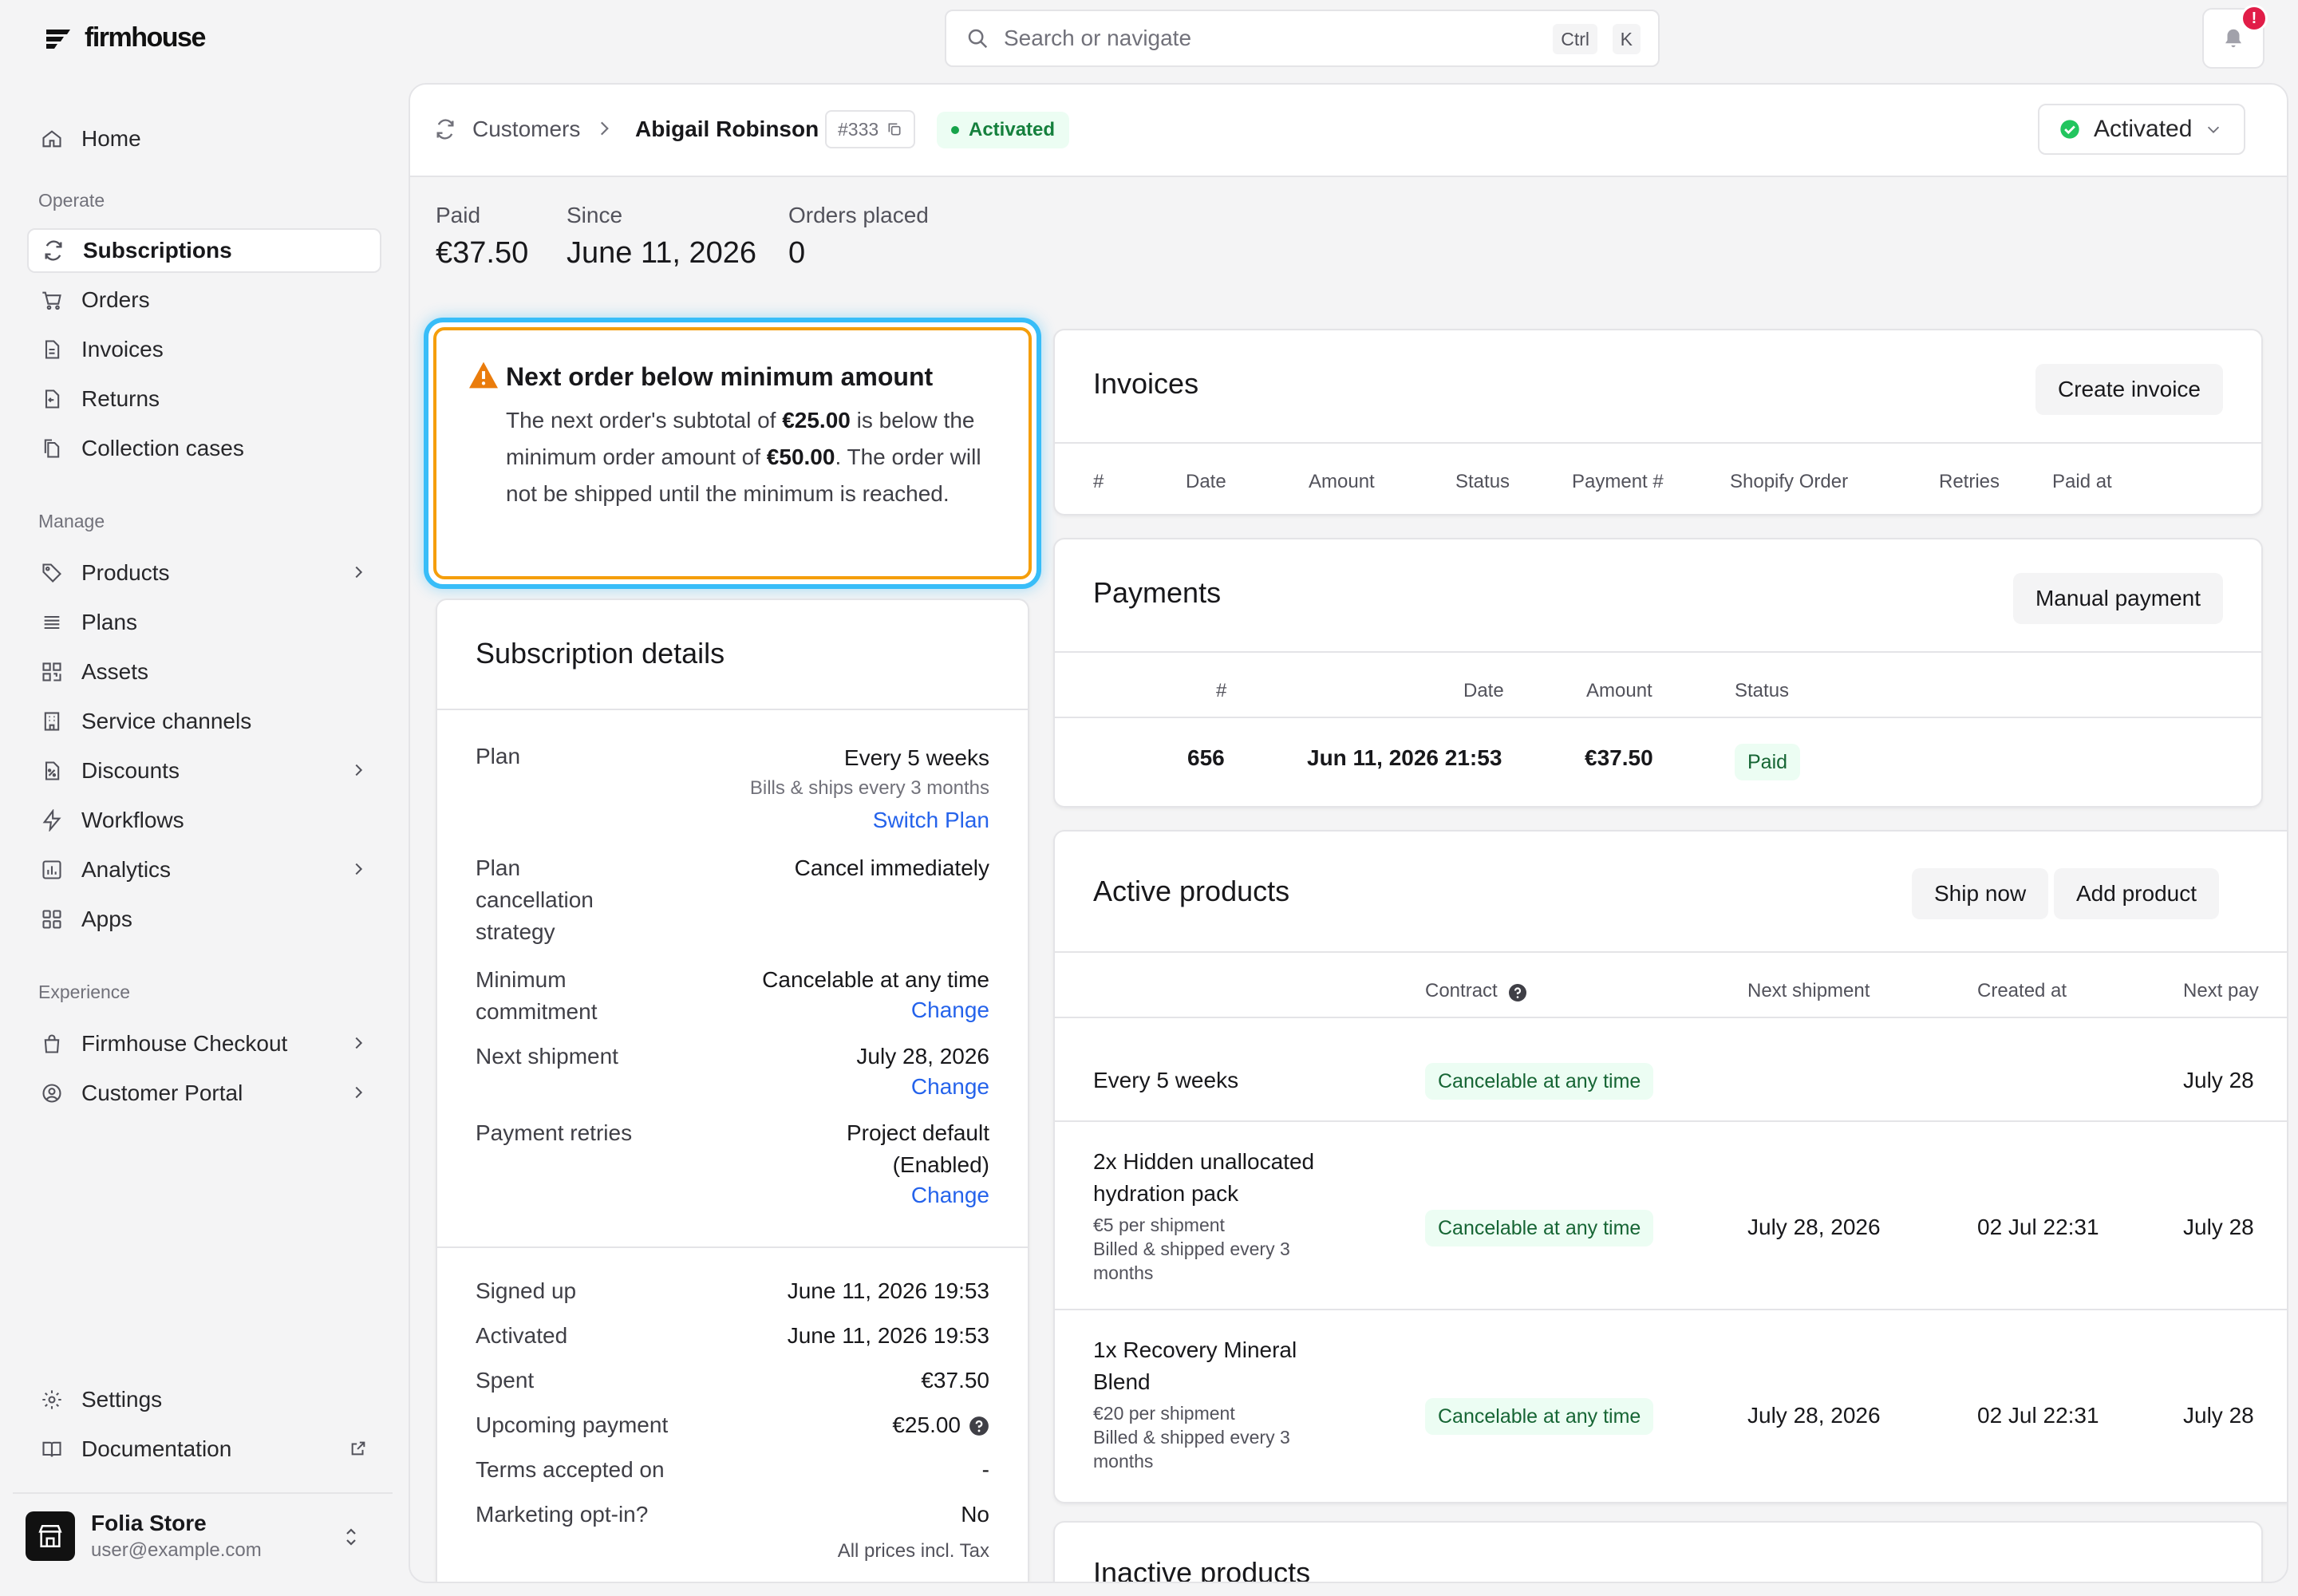  I want to click on switch-plan-link: Switch Plan, so click(931, 820).